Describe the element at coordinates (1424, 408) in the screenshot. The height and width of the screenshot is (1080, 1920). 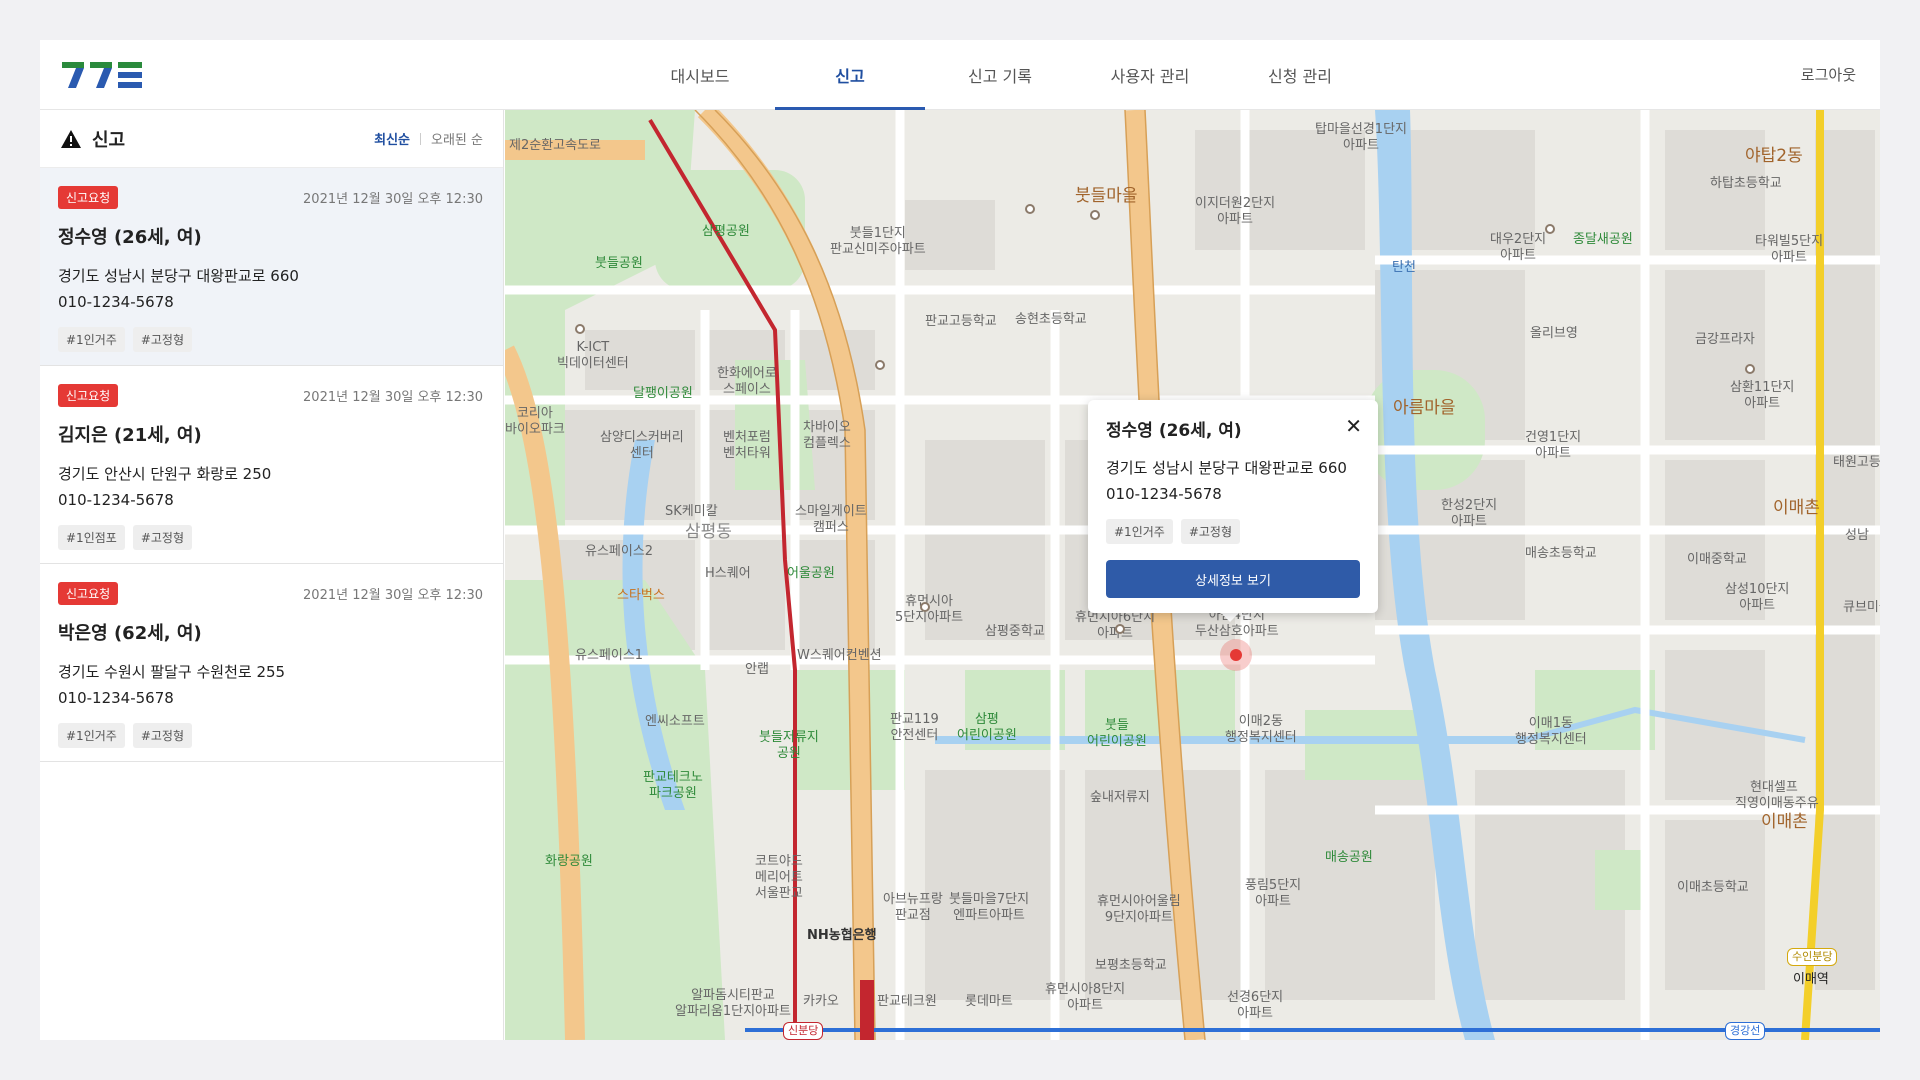
I see `map-label: 아름마을` at that location.